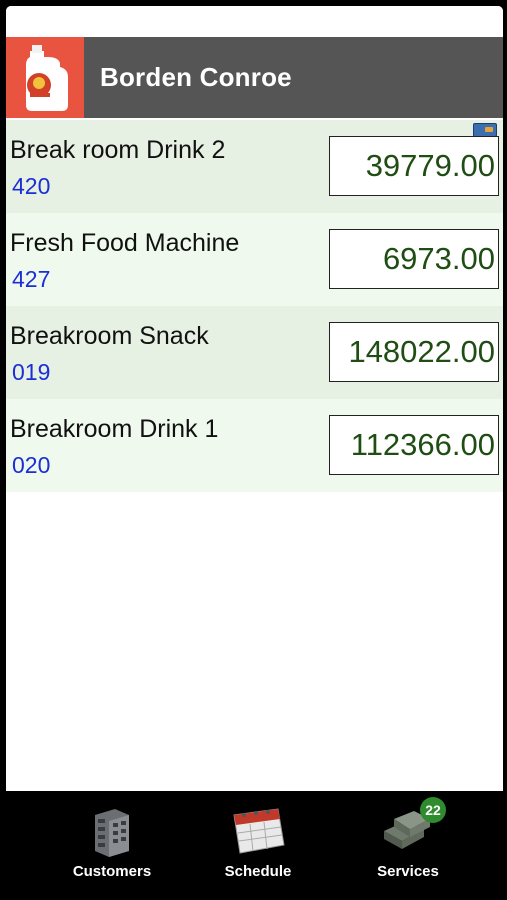 The width and height of the screenshot is (507, 900). I want to click on tab-services-label: Services, so click(408, 871).